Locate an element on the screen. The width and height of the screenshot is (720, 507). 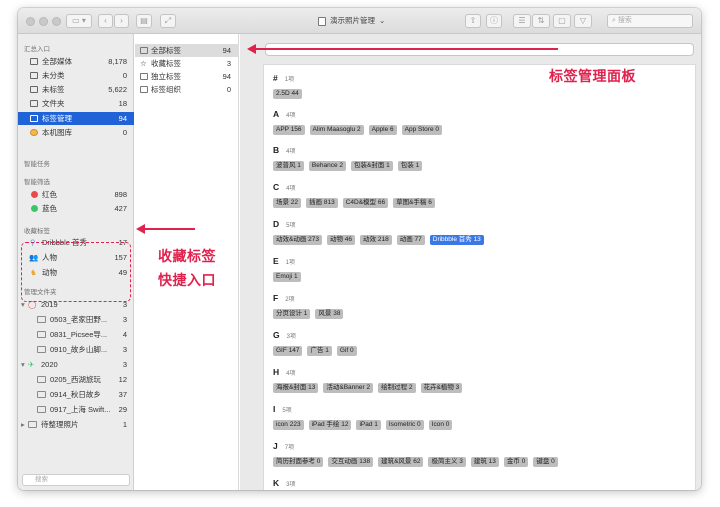
tag-category-all: 全部标签 94 is located at coordinates (187, 50).